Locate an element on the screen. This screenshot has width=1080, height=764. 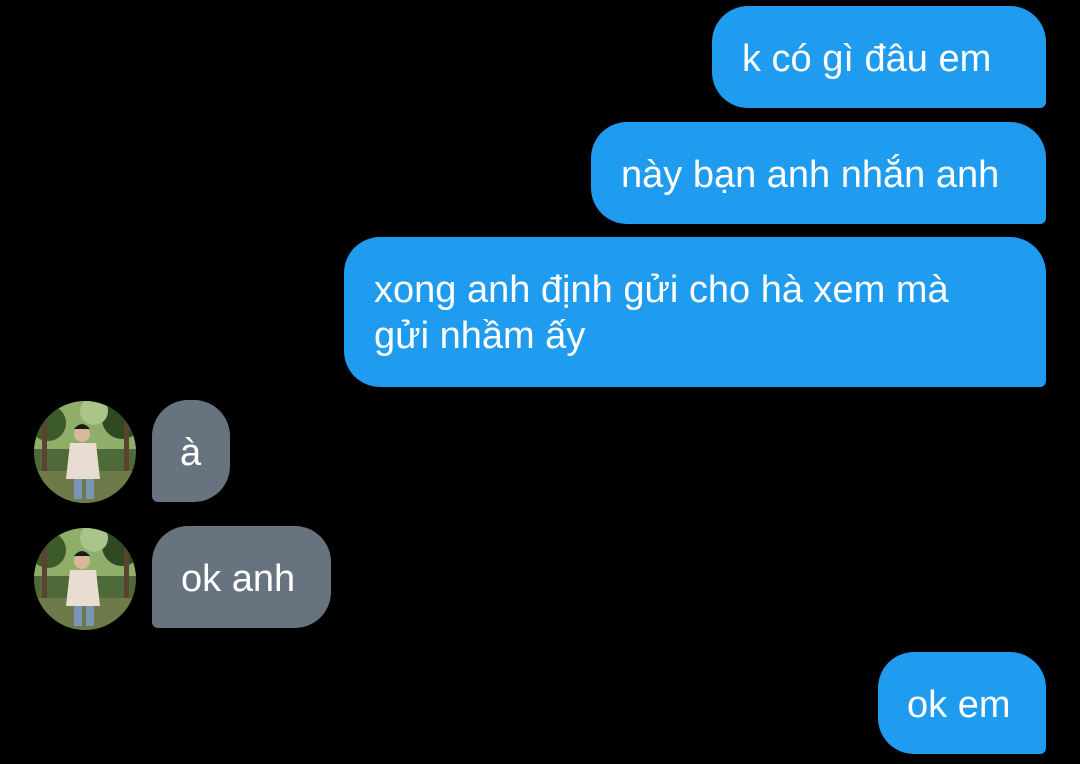
outgoing-message-bubble: ok em is located at coordinates (962, 703).